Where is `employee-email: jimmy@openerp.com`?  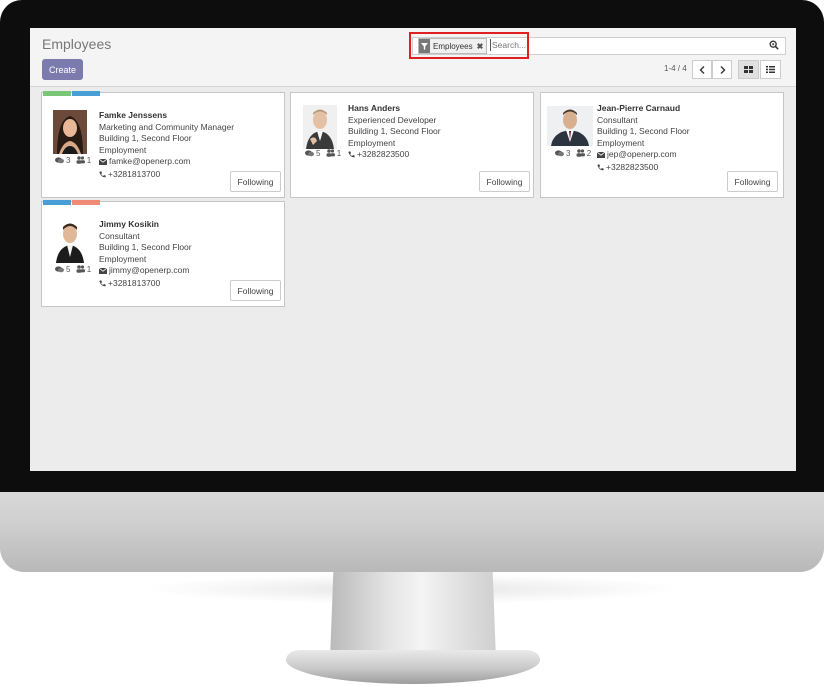
employee-email: jimmy@openerp.com is located at coordinates (149, 270).